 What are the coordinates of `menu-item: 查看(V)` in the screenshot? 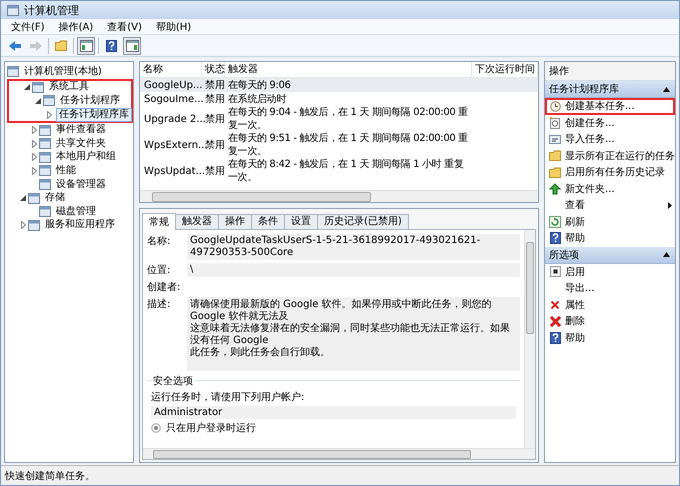 It's located at (124, 27).